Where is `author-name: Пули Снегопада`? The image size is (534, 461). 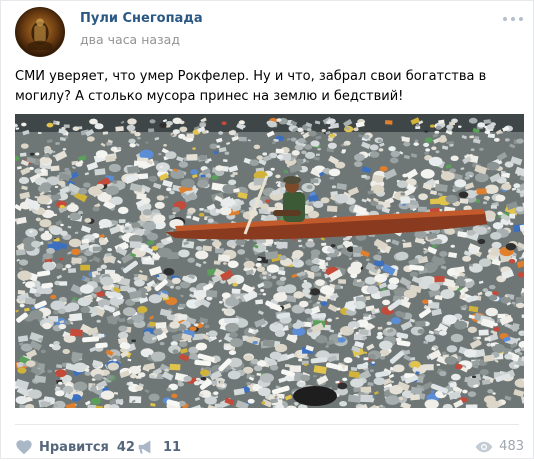
author-name: Пули Снегопада is located at coordinates (141, 18).